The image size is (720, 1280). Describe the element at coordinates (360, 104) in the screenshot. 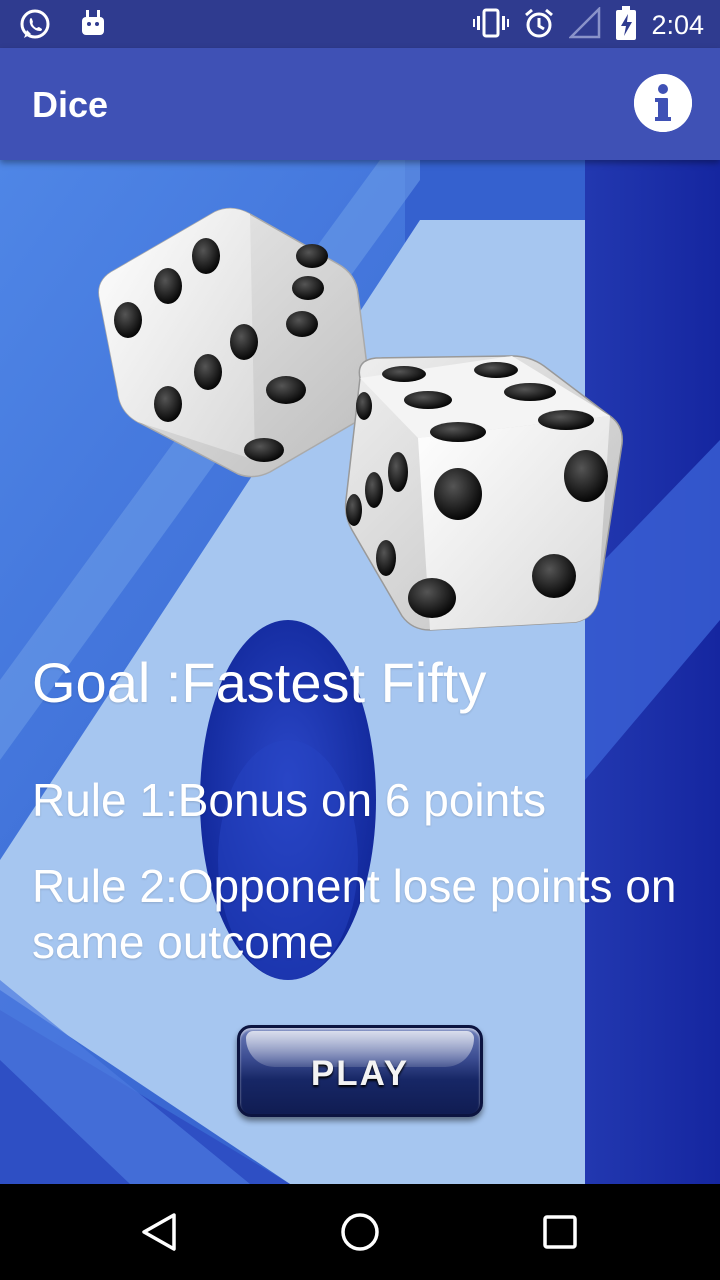

I see `app-bar: Dice` at that location.